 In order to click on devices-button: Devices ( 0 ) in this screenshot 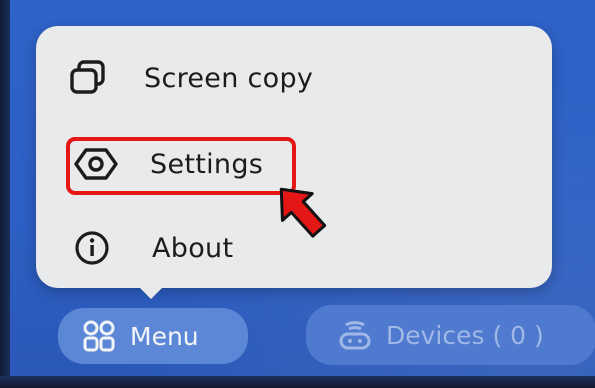, I will do `click(450, 335)`.